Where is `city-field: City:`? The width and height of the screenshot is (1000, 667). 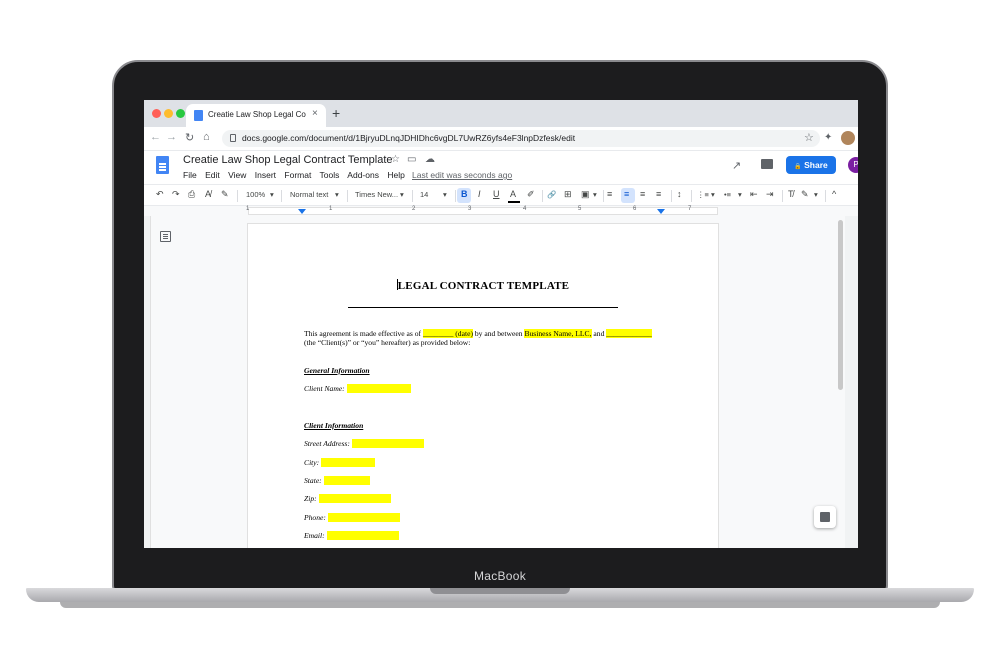
city-field: City: is located at coordinates (340, 462).